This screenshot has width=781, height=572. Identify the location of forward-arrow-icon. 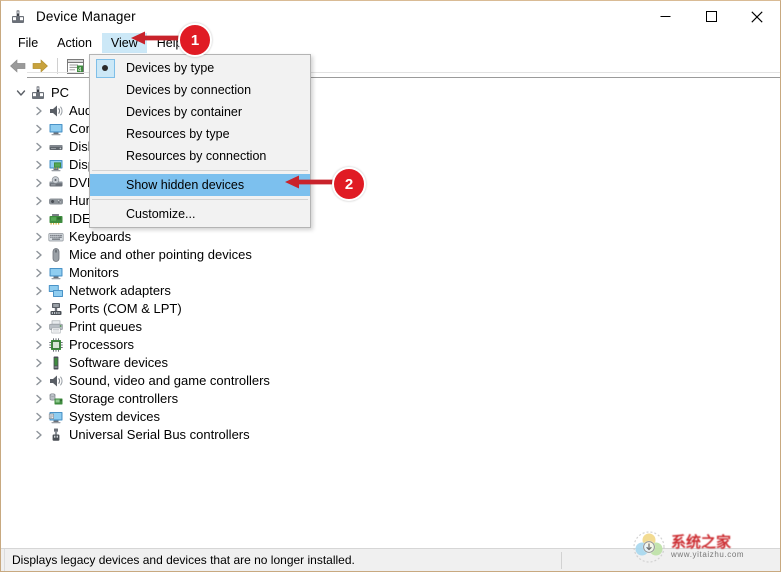
(40, 66).